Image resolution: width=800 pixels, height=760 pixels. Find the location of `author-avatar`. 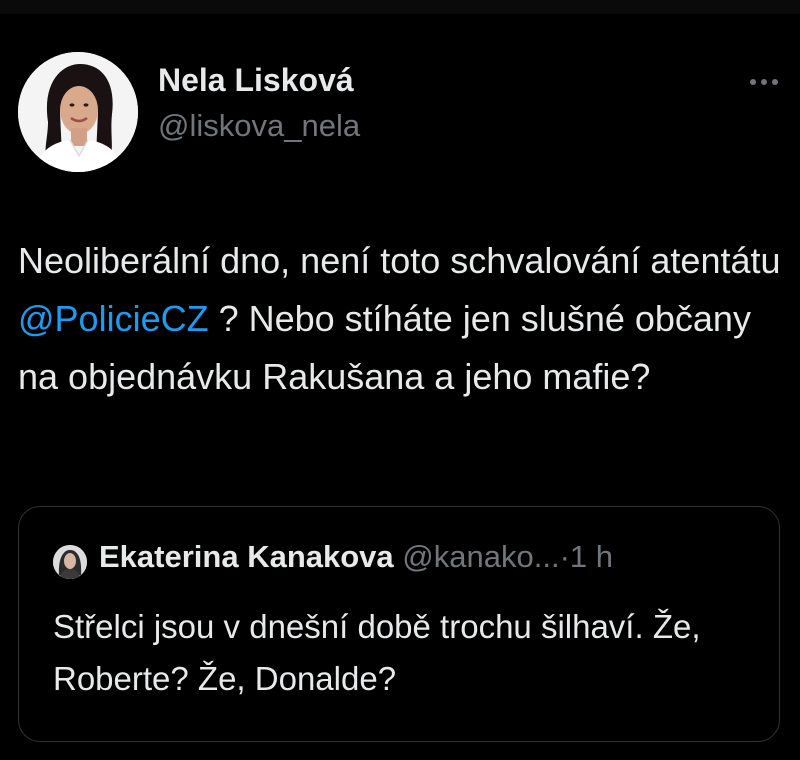

author-avatar is located at coordinates (78, 112).